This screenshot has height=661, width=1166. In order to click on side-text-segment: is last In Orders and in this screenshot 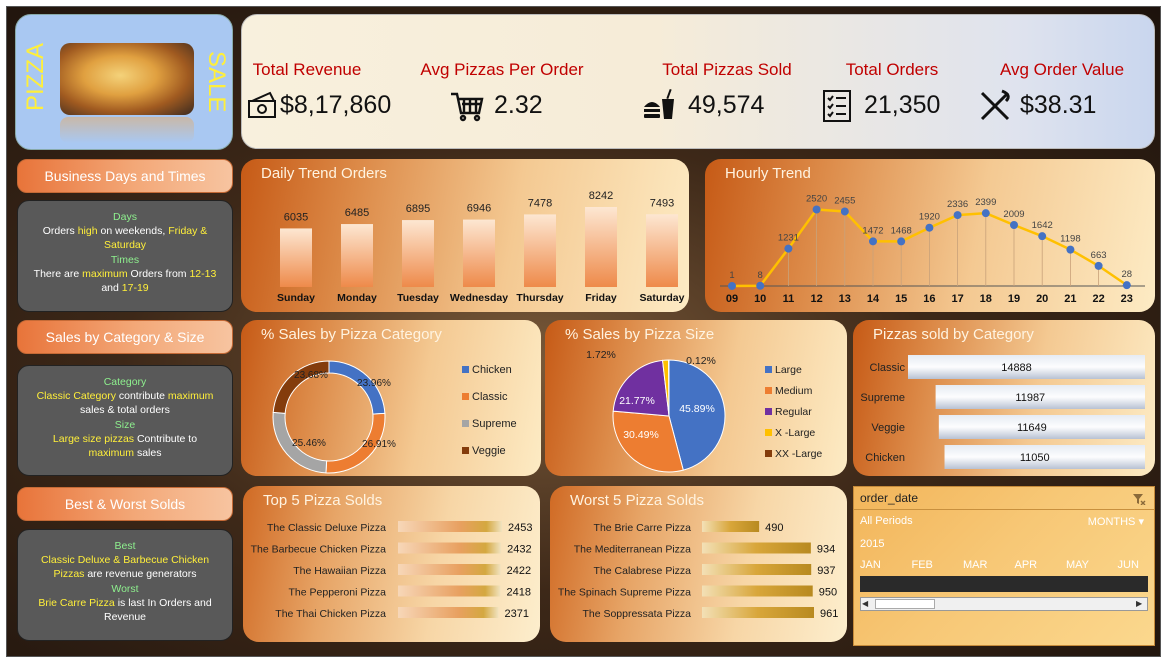, I will do `click(163, 602)`.